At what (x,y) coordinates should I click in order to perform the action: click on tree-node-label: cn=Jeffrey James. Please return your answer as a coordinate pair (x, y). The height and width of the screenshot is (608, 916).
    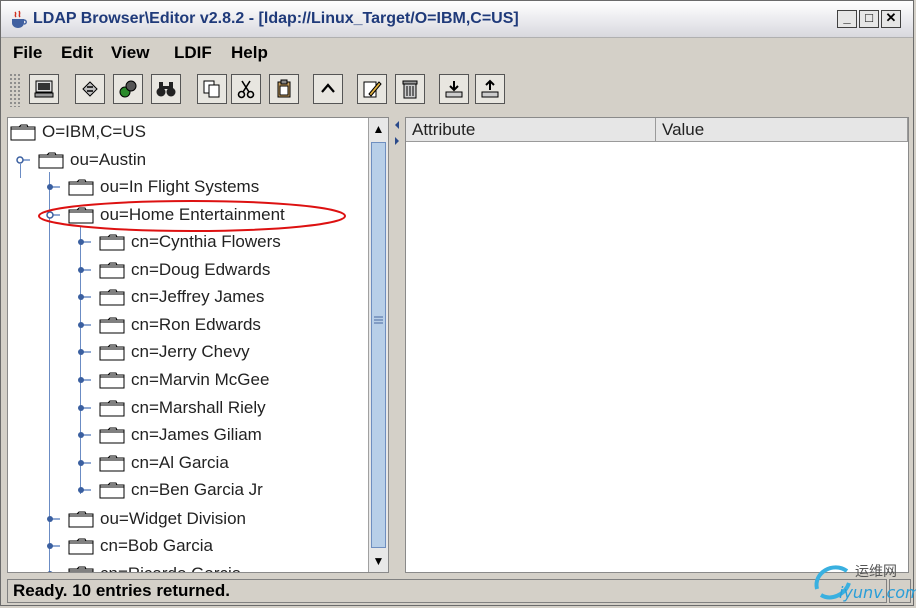
    Looking at the image, I should click on (198, 297).